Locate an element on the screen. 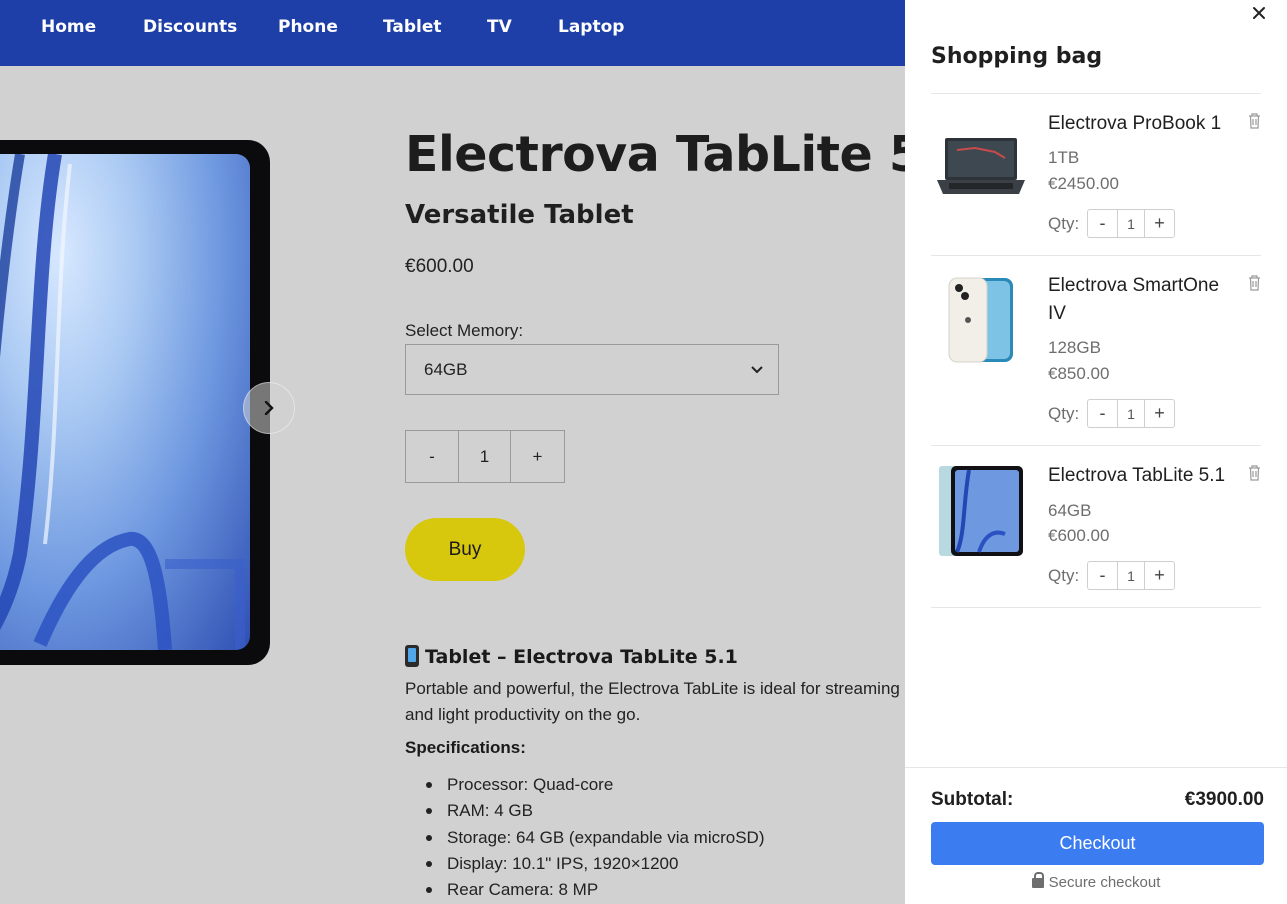 Image resolution: width=1287 pixels, height=904 pixels. nav-laptop: Laptop is located at coordinates (591, 27).